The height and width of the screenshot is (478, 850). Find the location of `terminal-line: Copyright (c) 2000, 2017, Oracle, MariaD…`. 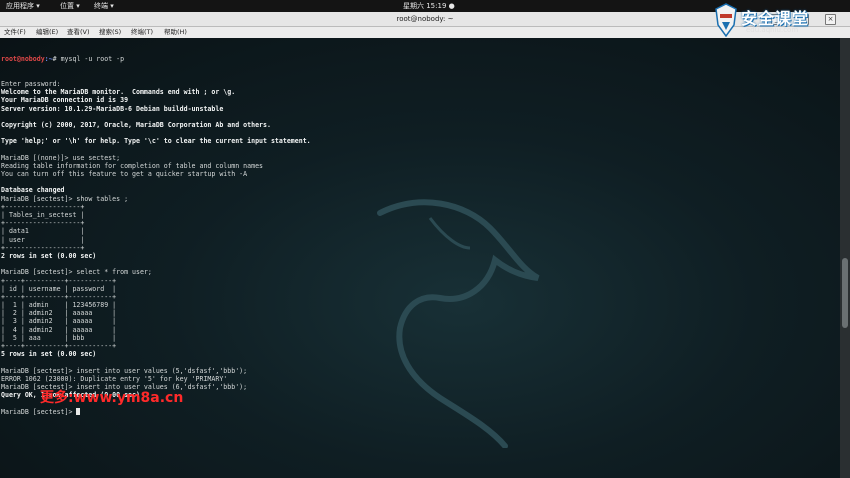

terminal-line: Copyright (c) 2000, 2017, Oracle, MariaD… is located at coordinates (136, 124).